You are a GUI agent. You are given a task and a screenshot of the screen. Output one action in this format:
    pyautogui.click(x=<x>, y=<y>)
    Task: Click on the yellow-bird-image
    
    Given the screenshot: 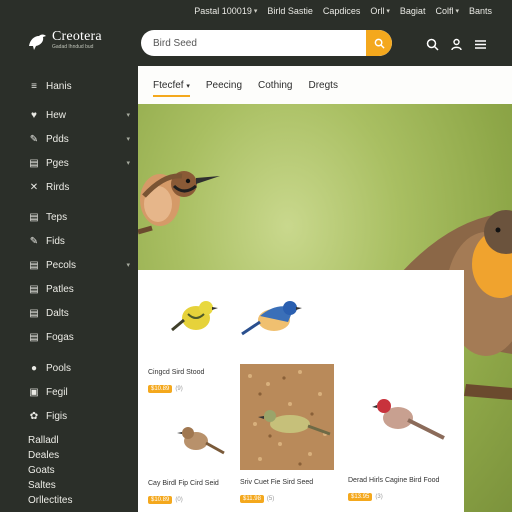 What is the action you would take?
    pyautogui.click(x=194, y=316)
    